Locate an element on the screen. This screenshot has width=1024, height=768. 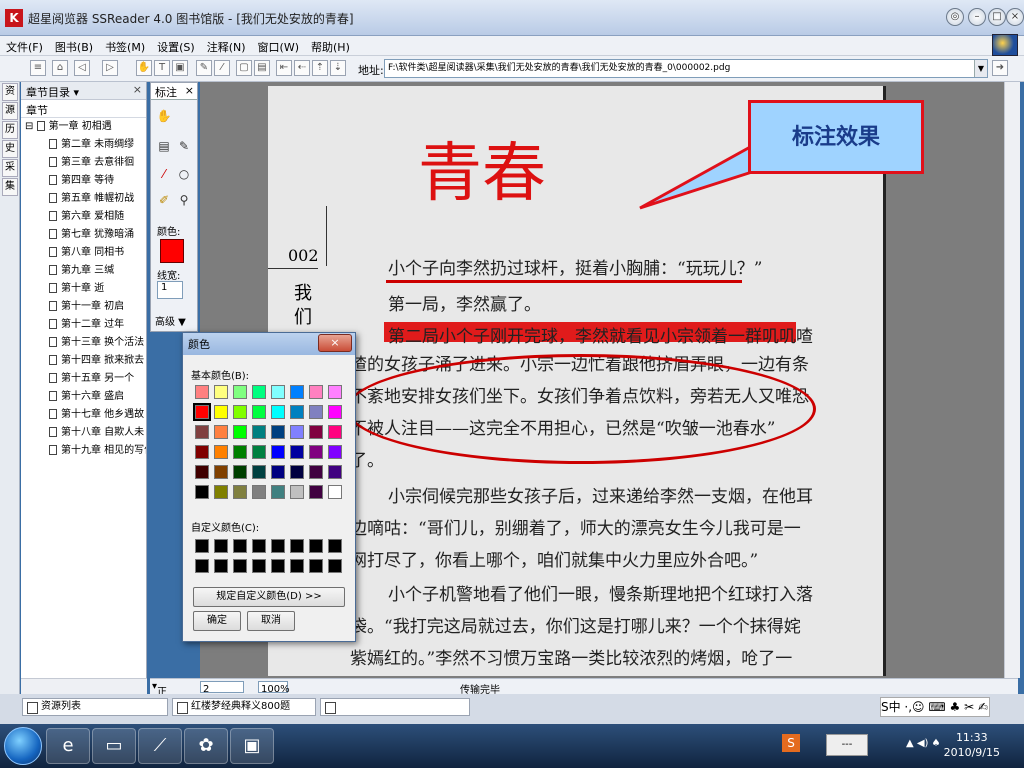
define-custom-colors-button: 规定自定义颜色(D) >> is located at coordinates (269, 597).